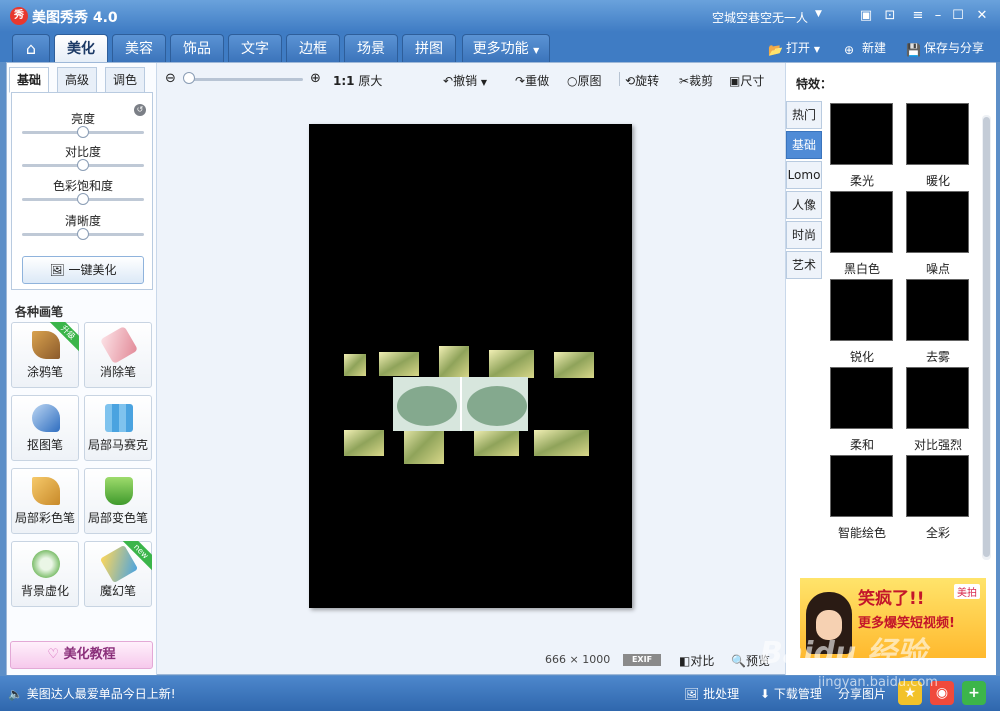 The height and width of the screenshot is (711, 1000). What do you see at coordinates (197, 48) in the screenshot?
I see `tab-accessories: 饰品` at bounding box center [197, 48].